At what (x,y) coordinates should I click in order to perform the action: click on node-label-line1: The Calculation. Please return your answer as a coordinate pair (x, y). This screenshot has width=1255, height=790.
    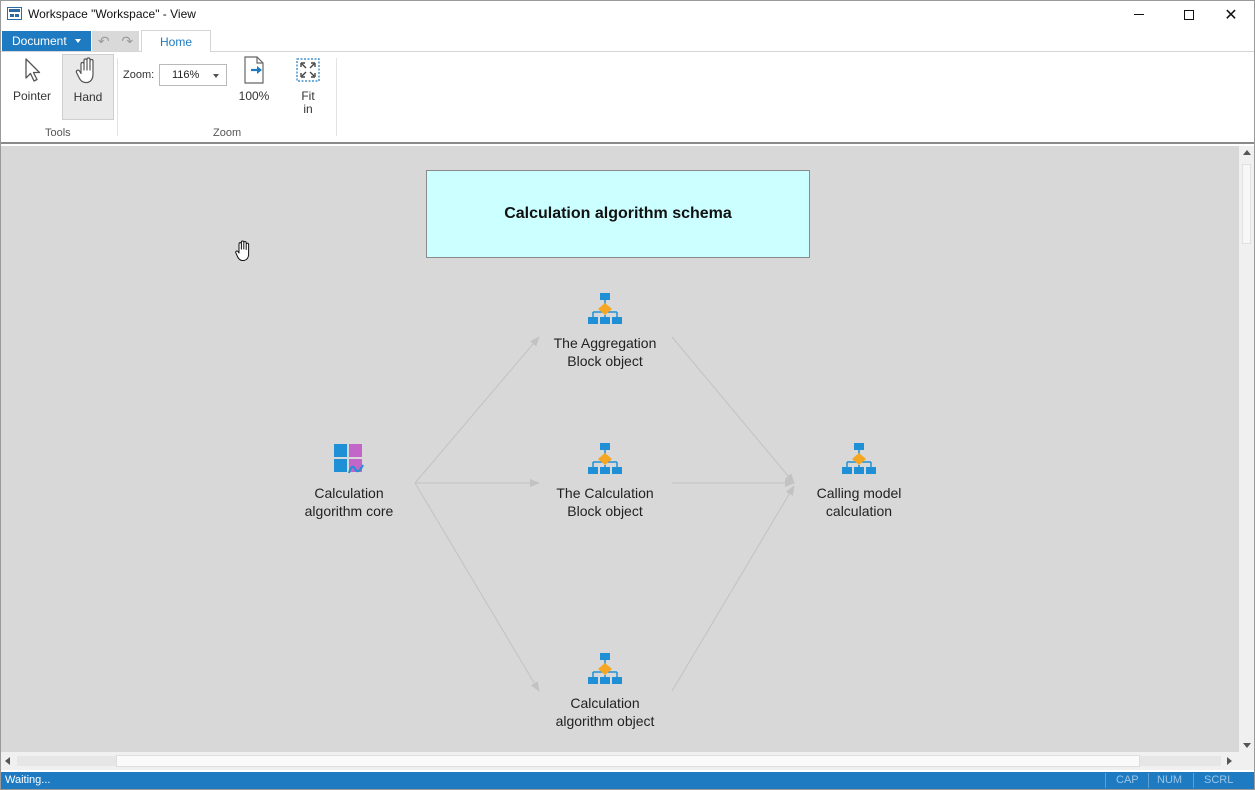
    Looking at the image, I should click on (605, 493).